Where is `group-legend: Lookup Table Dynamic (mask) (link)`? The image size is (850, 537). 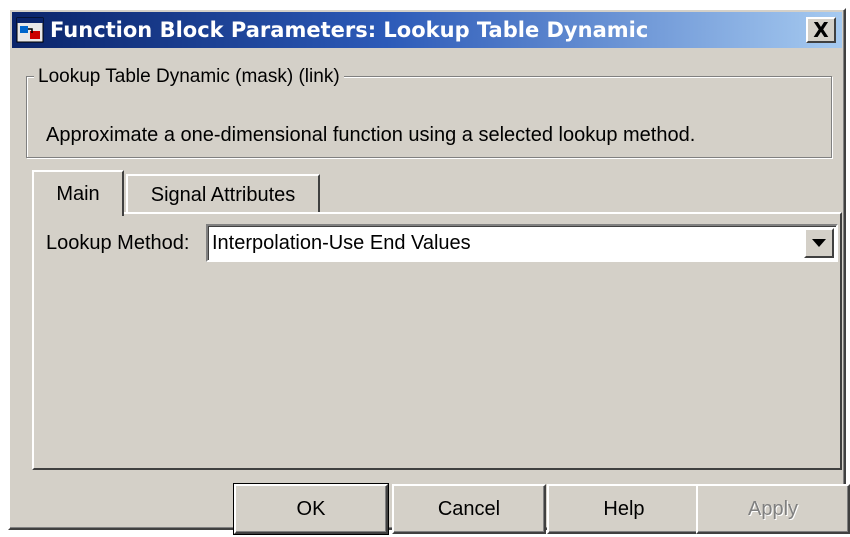
group-legend: Lookup Table Dynamic (mask) (link) is located at coordinates (189, 77).